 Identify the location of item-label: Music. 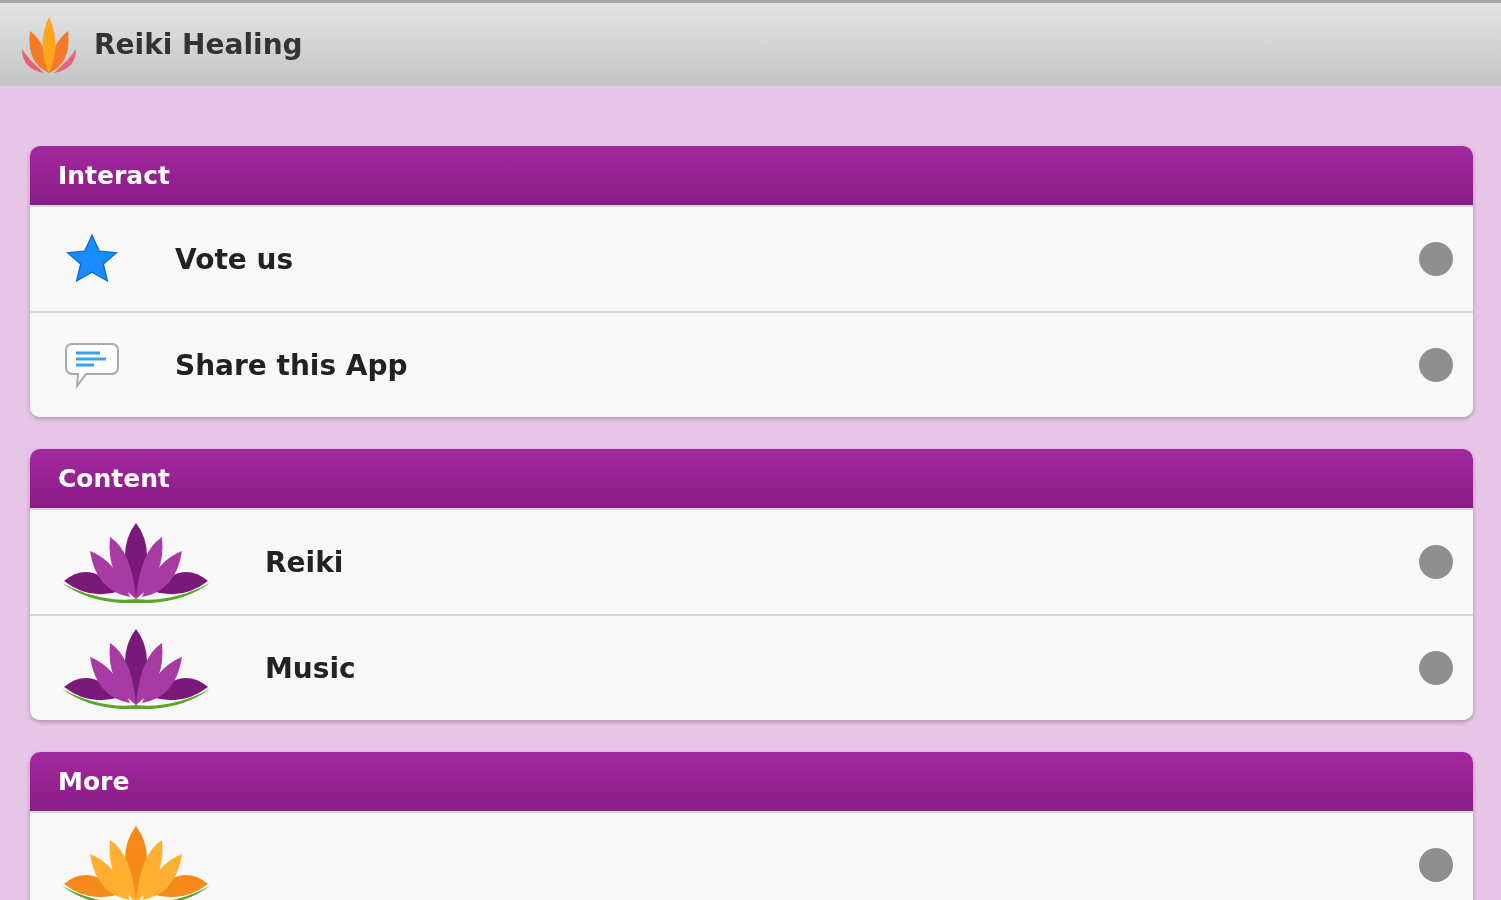
(311, 668).